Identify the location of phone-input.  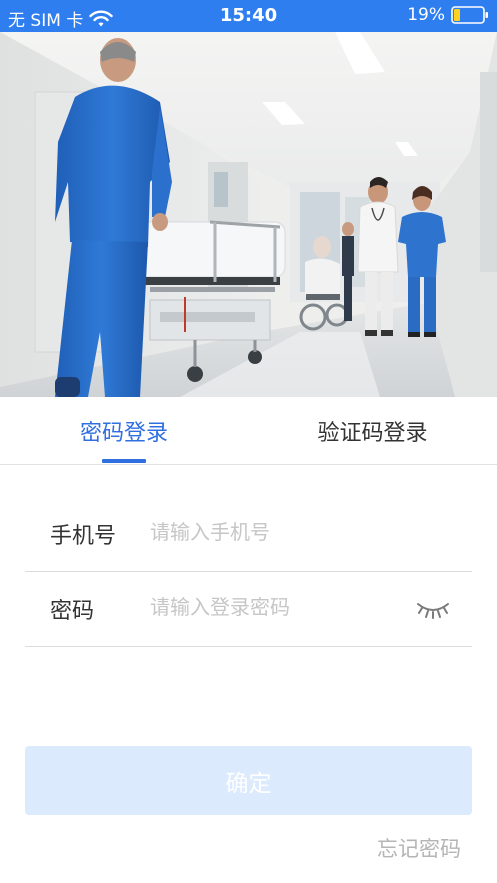
(280, 532).